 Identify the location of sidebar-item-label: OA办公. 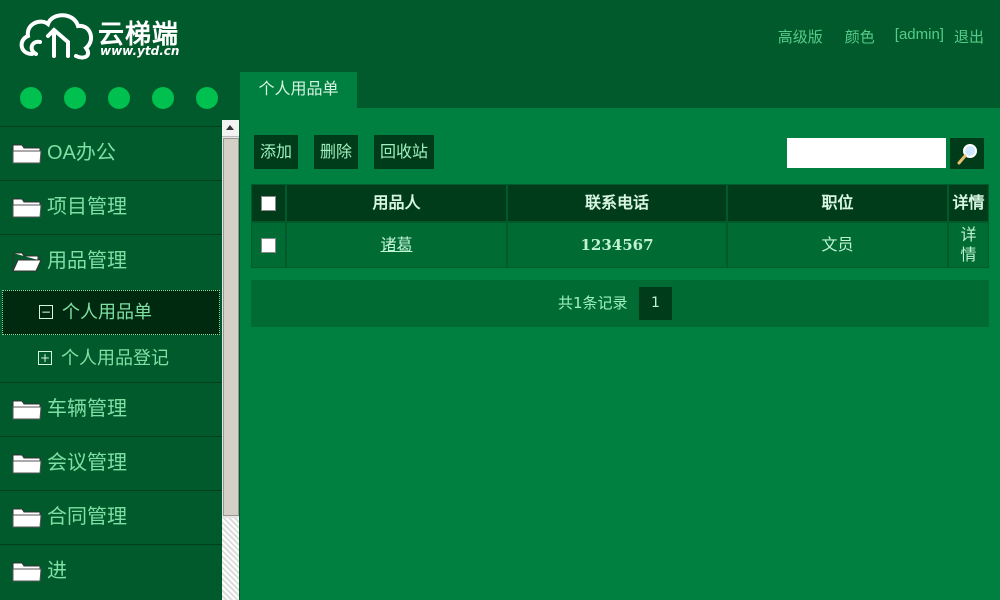
(81, 153).